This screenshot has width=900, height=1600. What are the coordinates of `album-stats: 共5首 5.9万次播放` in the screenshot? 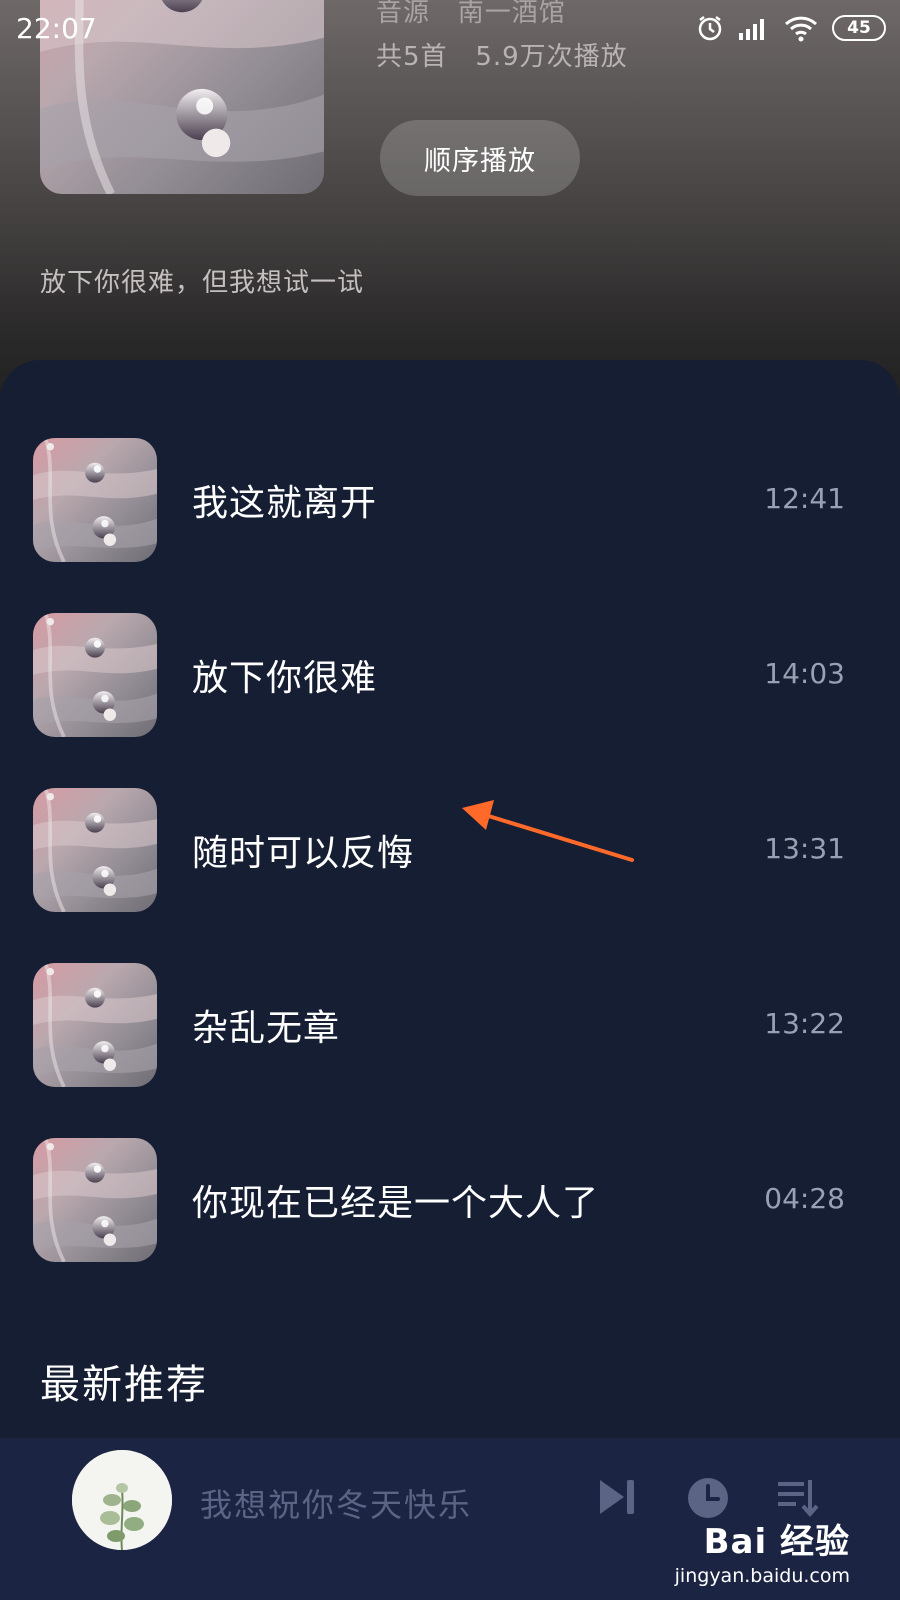 It's located at (502, 57).